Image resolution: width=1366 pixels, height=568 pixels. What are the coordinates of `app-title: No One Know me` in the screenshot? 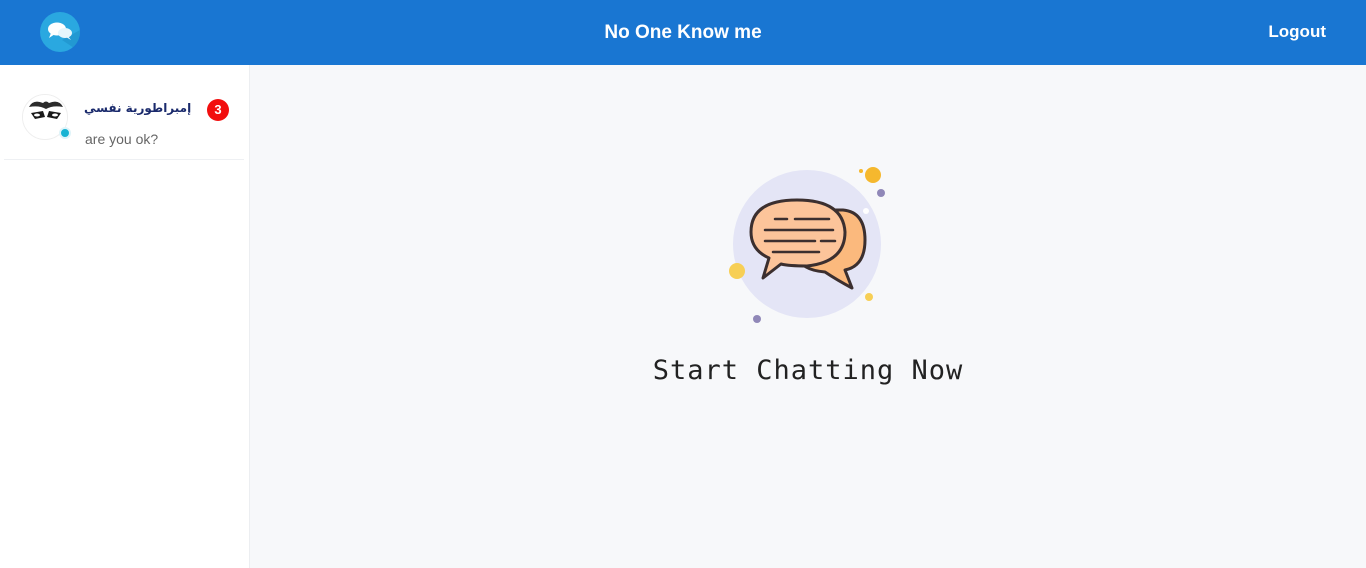 It's located at (683, 32).